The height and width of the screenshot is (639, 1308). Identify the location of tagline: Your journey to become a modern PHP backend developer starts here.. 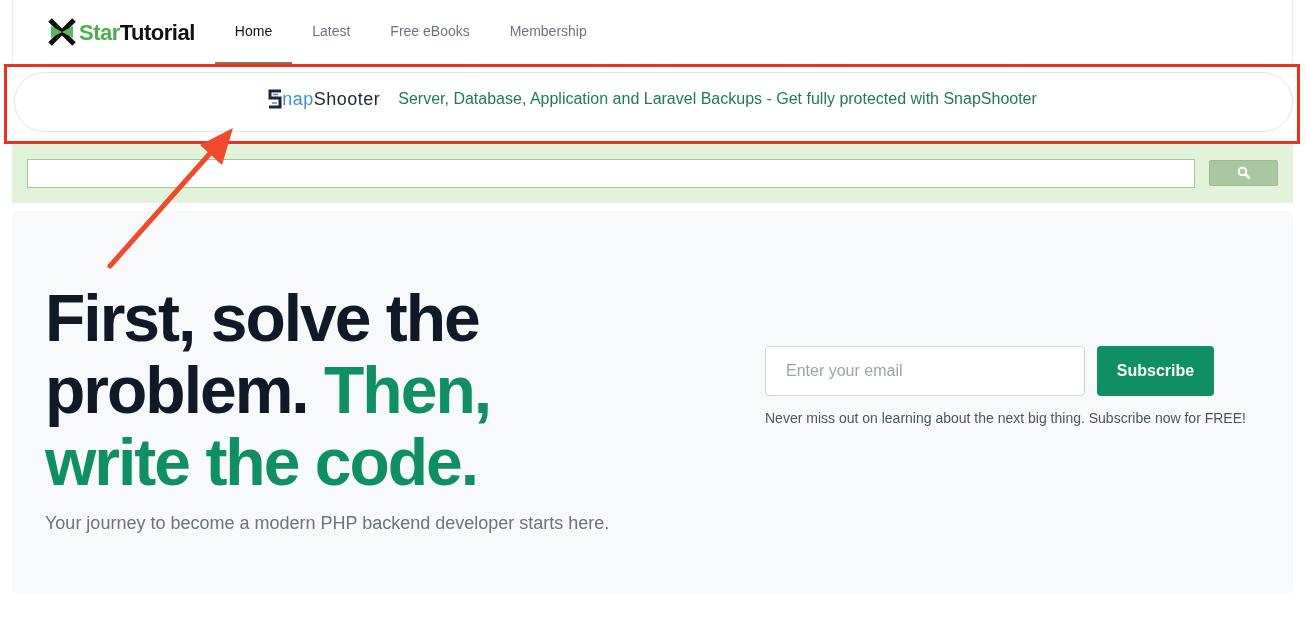
(328, 523).